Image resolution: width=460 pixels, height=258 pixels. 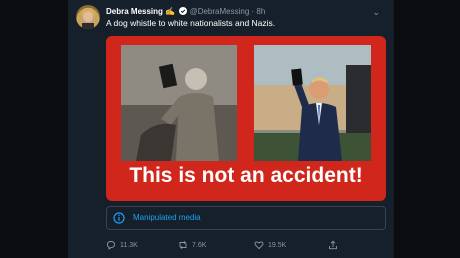 I want to click on share-icon, so click(x=333, y=245).